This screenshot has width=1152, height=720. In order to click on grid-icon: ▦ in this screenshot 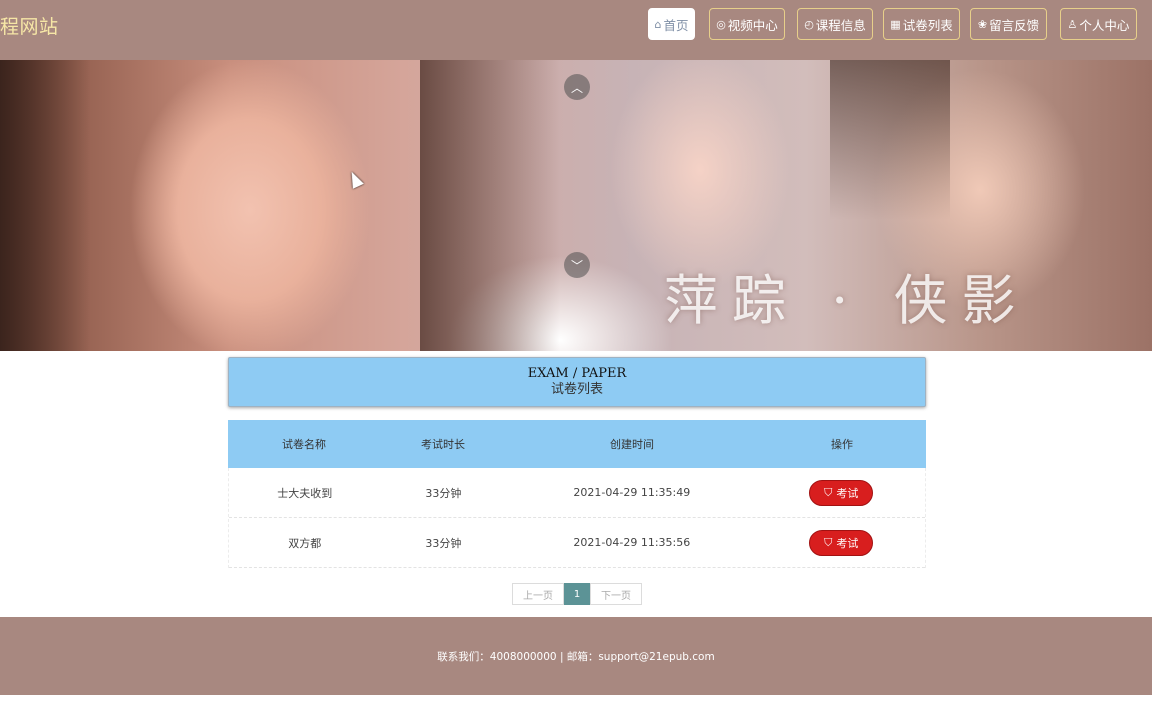, I will do `click(895, 24)`.